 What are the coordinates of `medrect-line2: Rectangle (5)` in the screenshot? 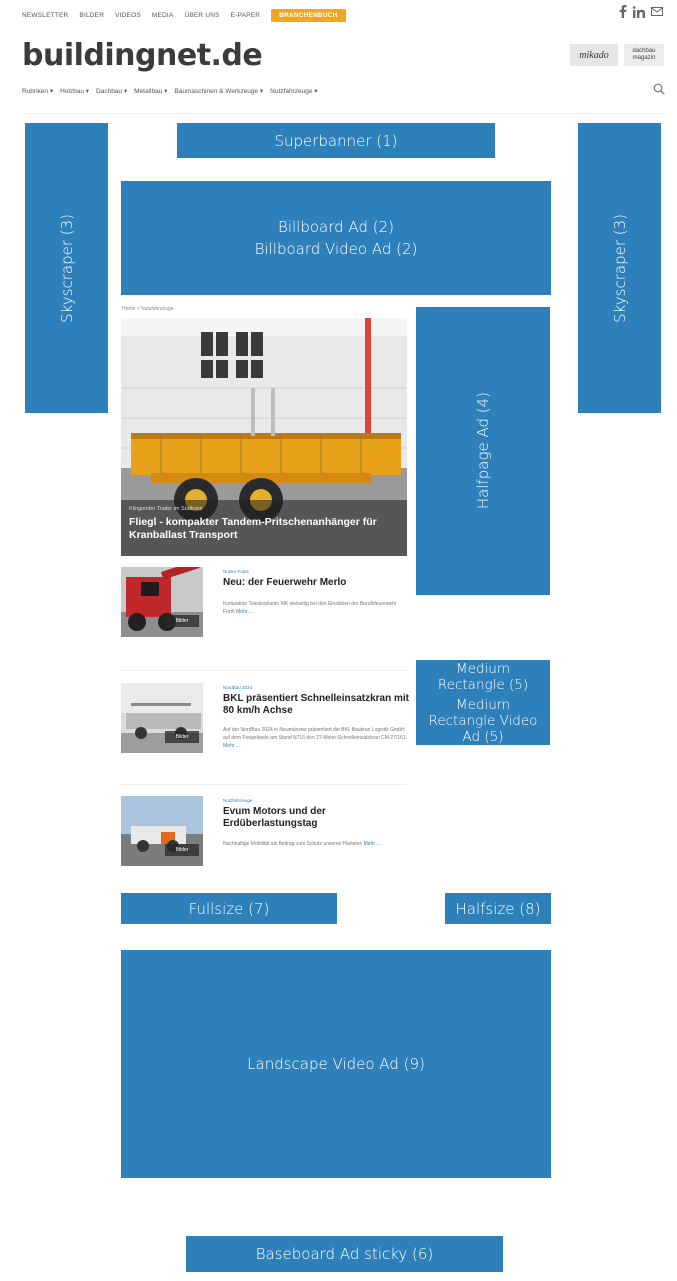 It's located at (483, 684).